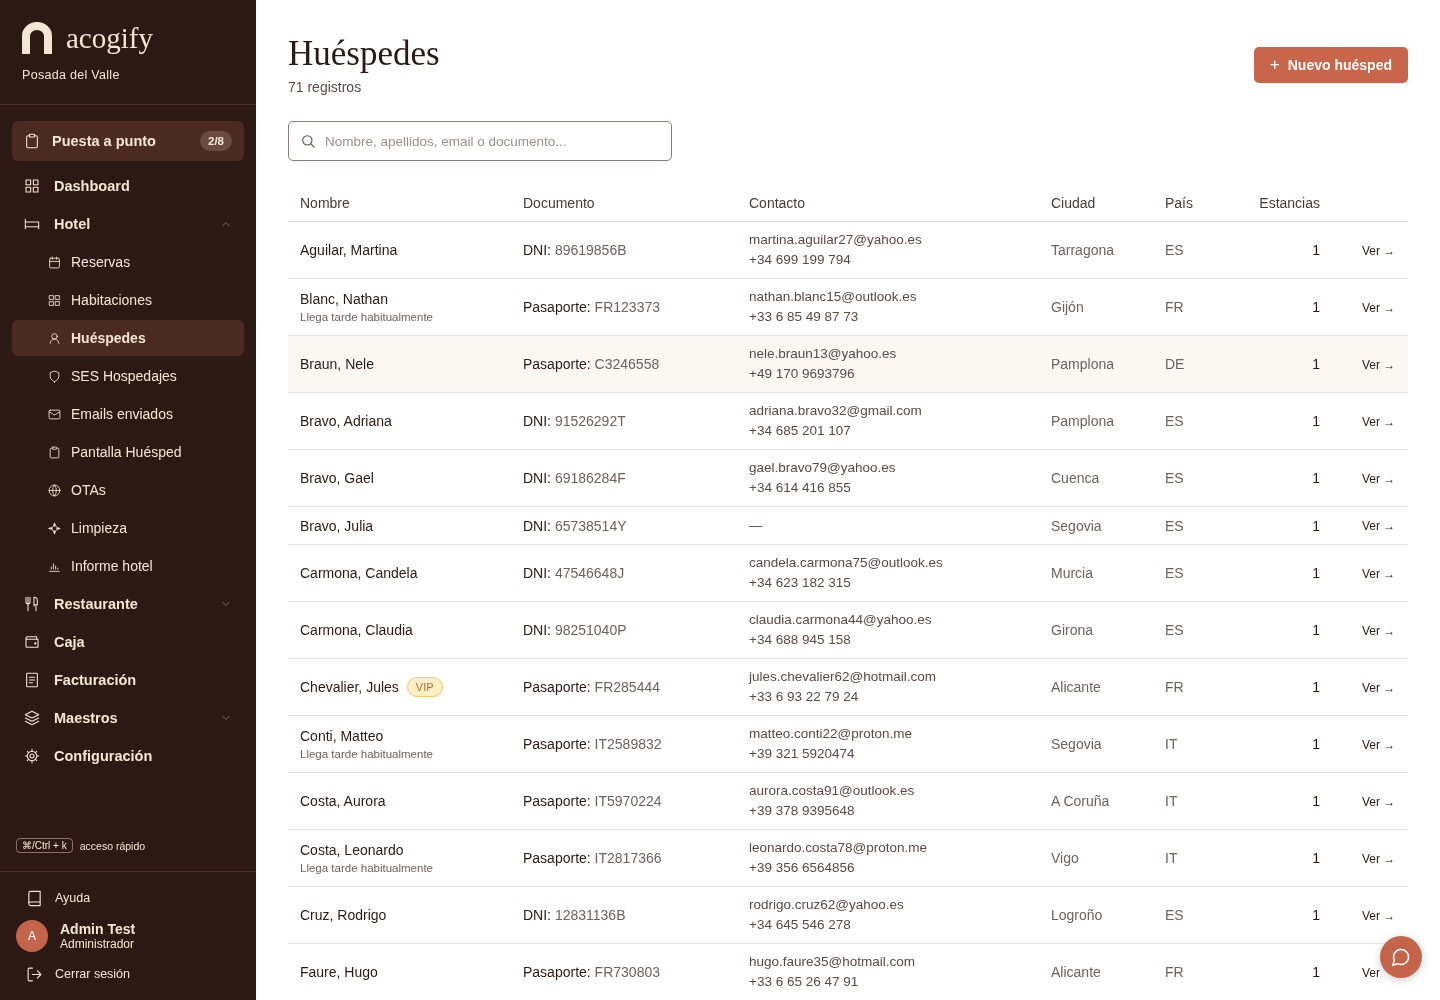  What do you see at coordinates (804, 982) in the screenshot?
I see `contact-line: +33 6 65 26 47 91` at bounding box center [804, 982].